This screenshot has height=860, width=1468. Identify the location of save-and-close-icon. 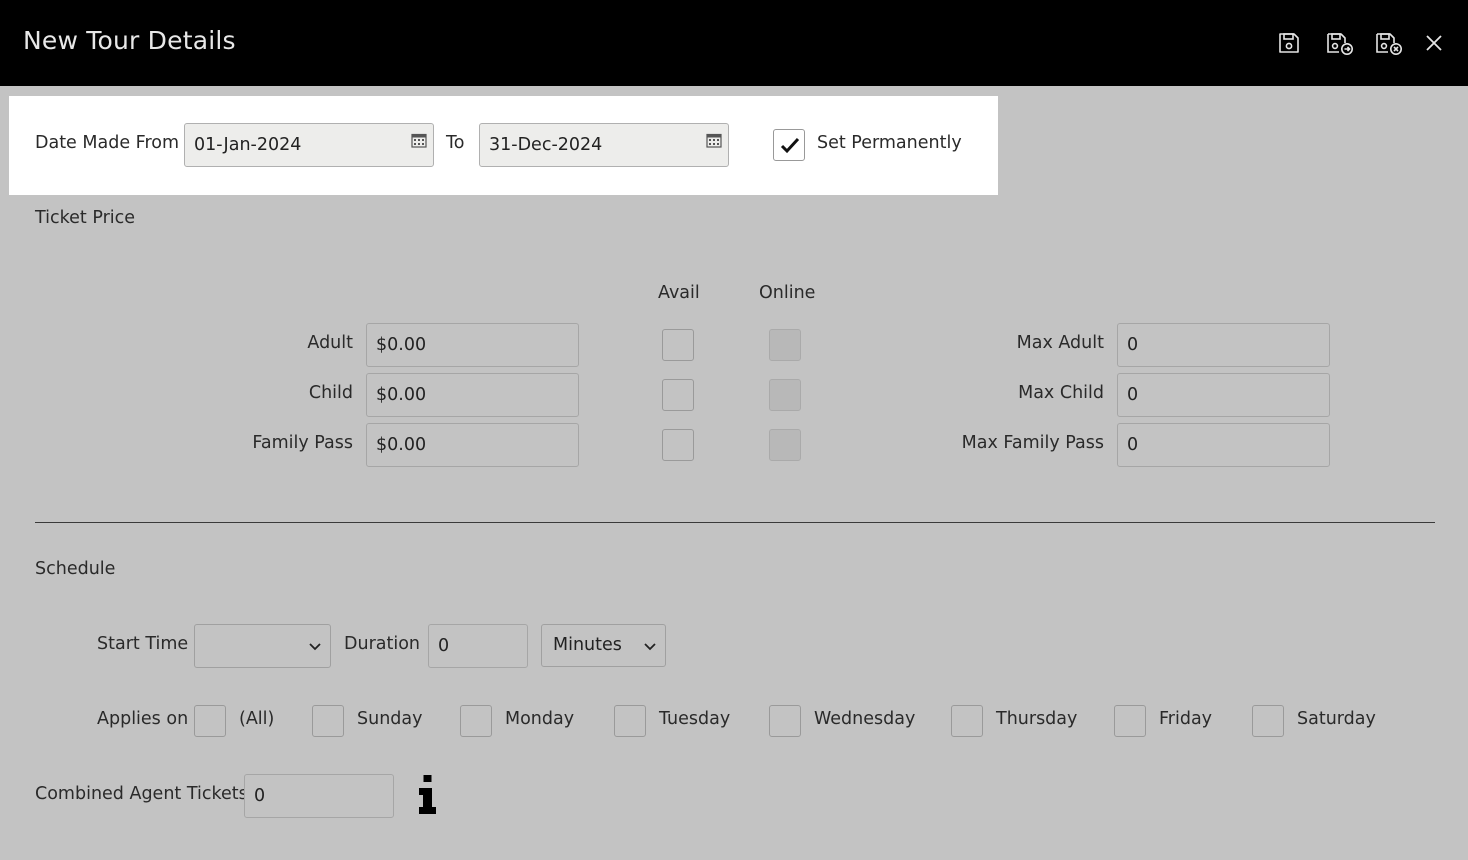
(1389, 43).